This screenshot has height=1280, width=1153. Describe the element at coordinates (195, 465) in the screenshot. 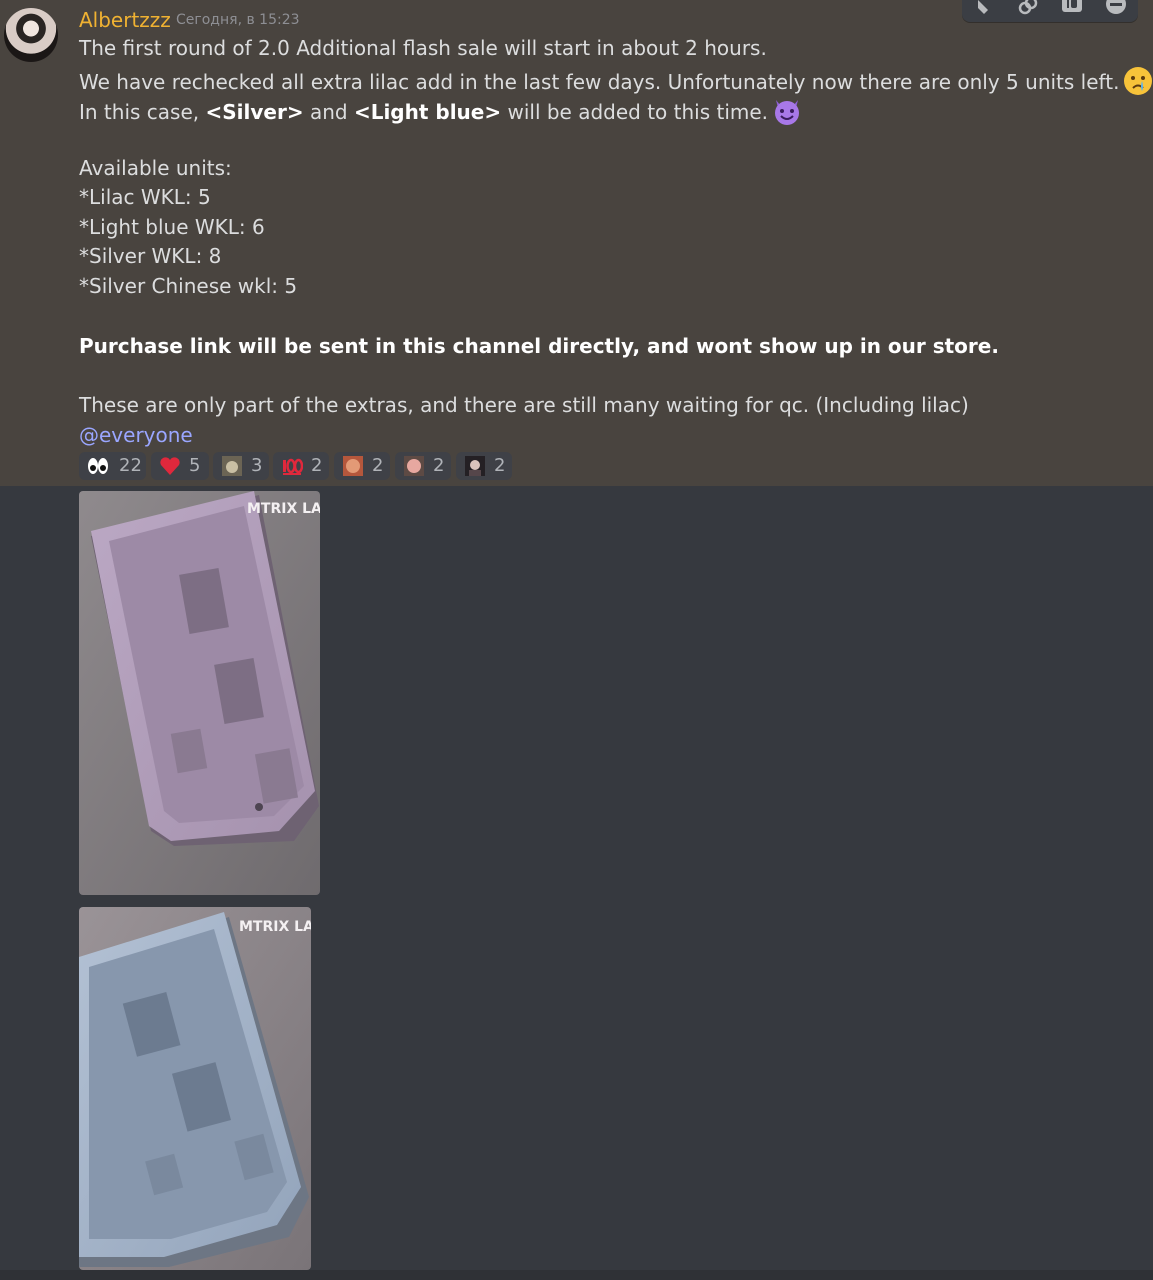

I see `reaction-count: 5` at that location.